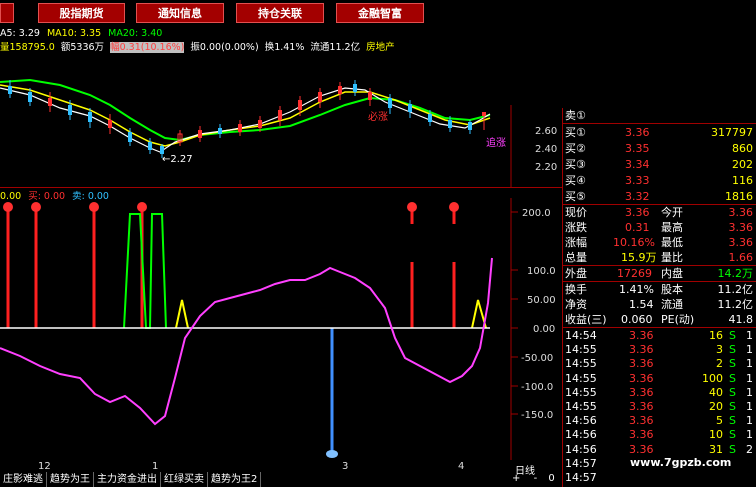 This screenshot has height=487, width=756. What do you see at coordinates (741, 319) in the screenshot?
I see `pe-value: 41.8` at bounding box center [741, 319].